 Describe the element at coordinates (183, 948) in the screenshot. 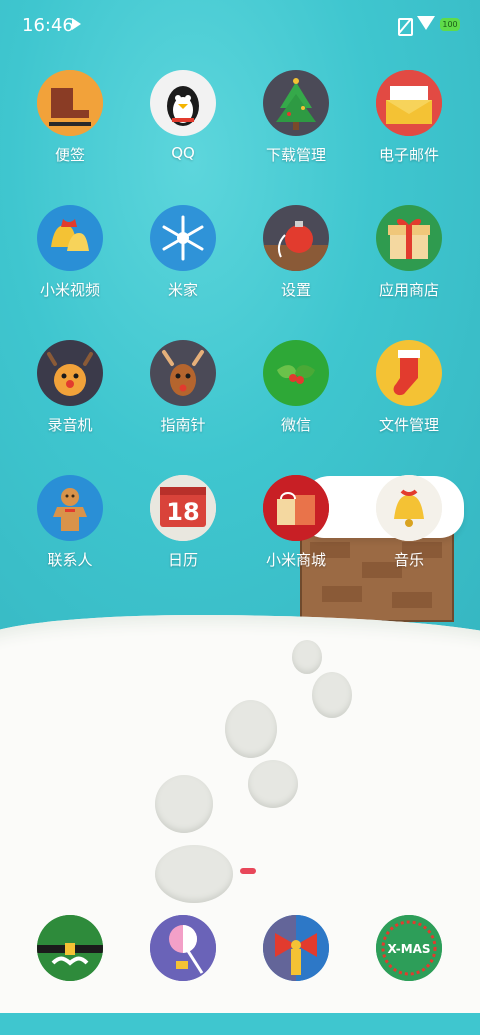

I see `lollipop-icon` at that location.